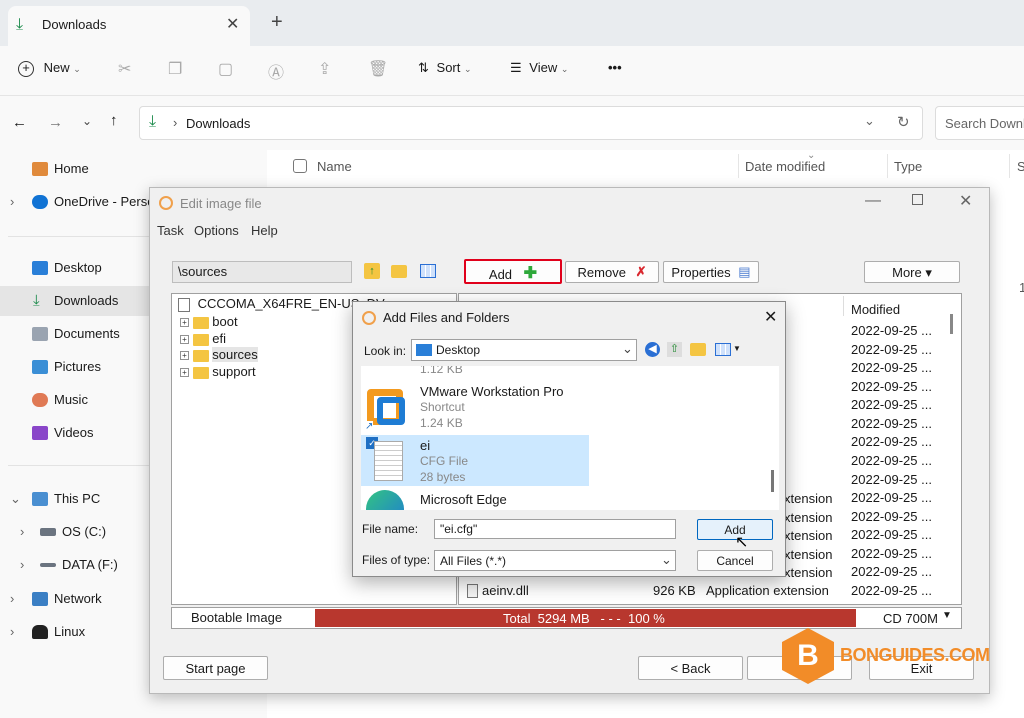 Image resolution: width=1024 pixels, height=718 pixels. I want to click on tab-title: Downloads, so click(74, 24).